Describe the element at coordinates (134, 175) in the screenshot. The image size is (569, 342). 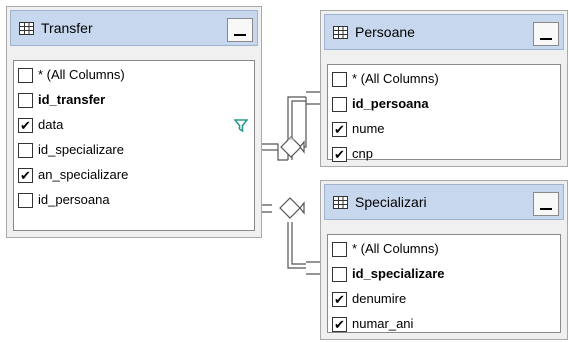
I see `column-row: ✔ an_specializare` at that location.